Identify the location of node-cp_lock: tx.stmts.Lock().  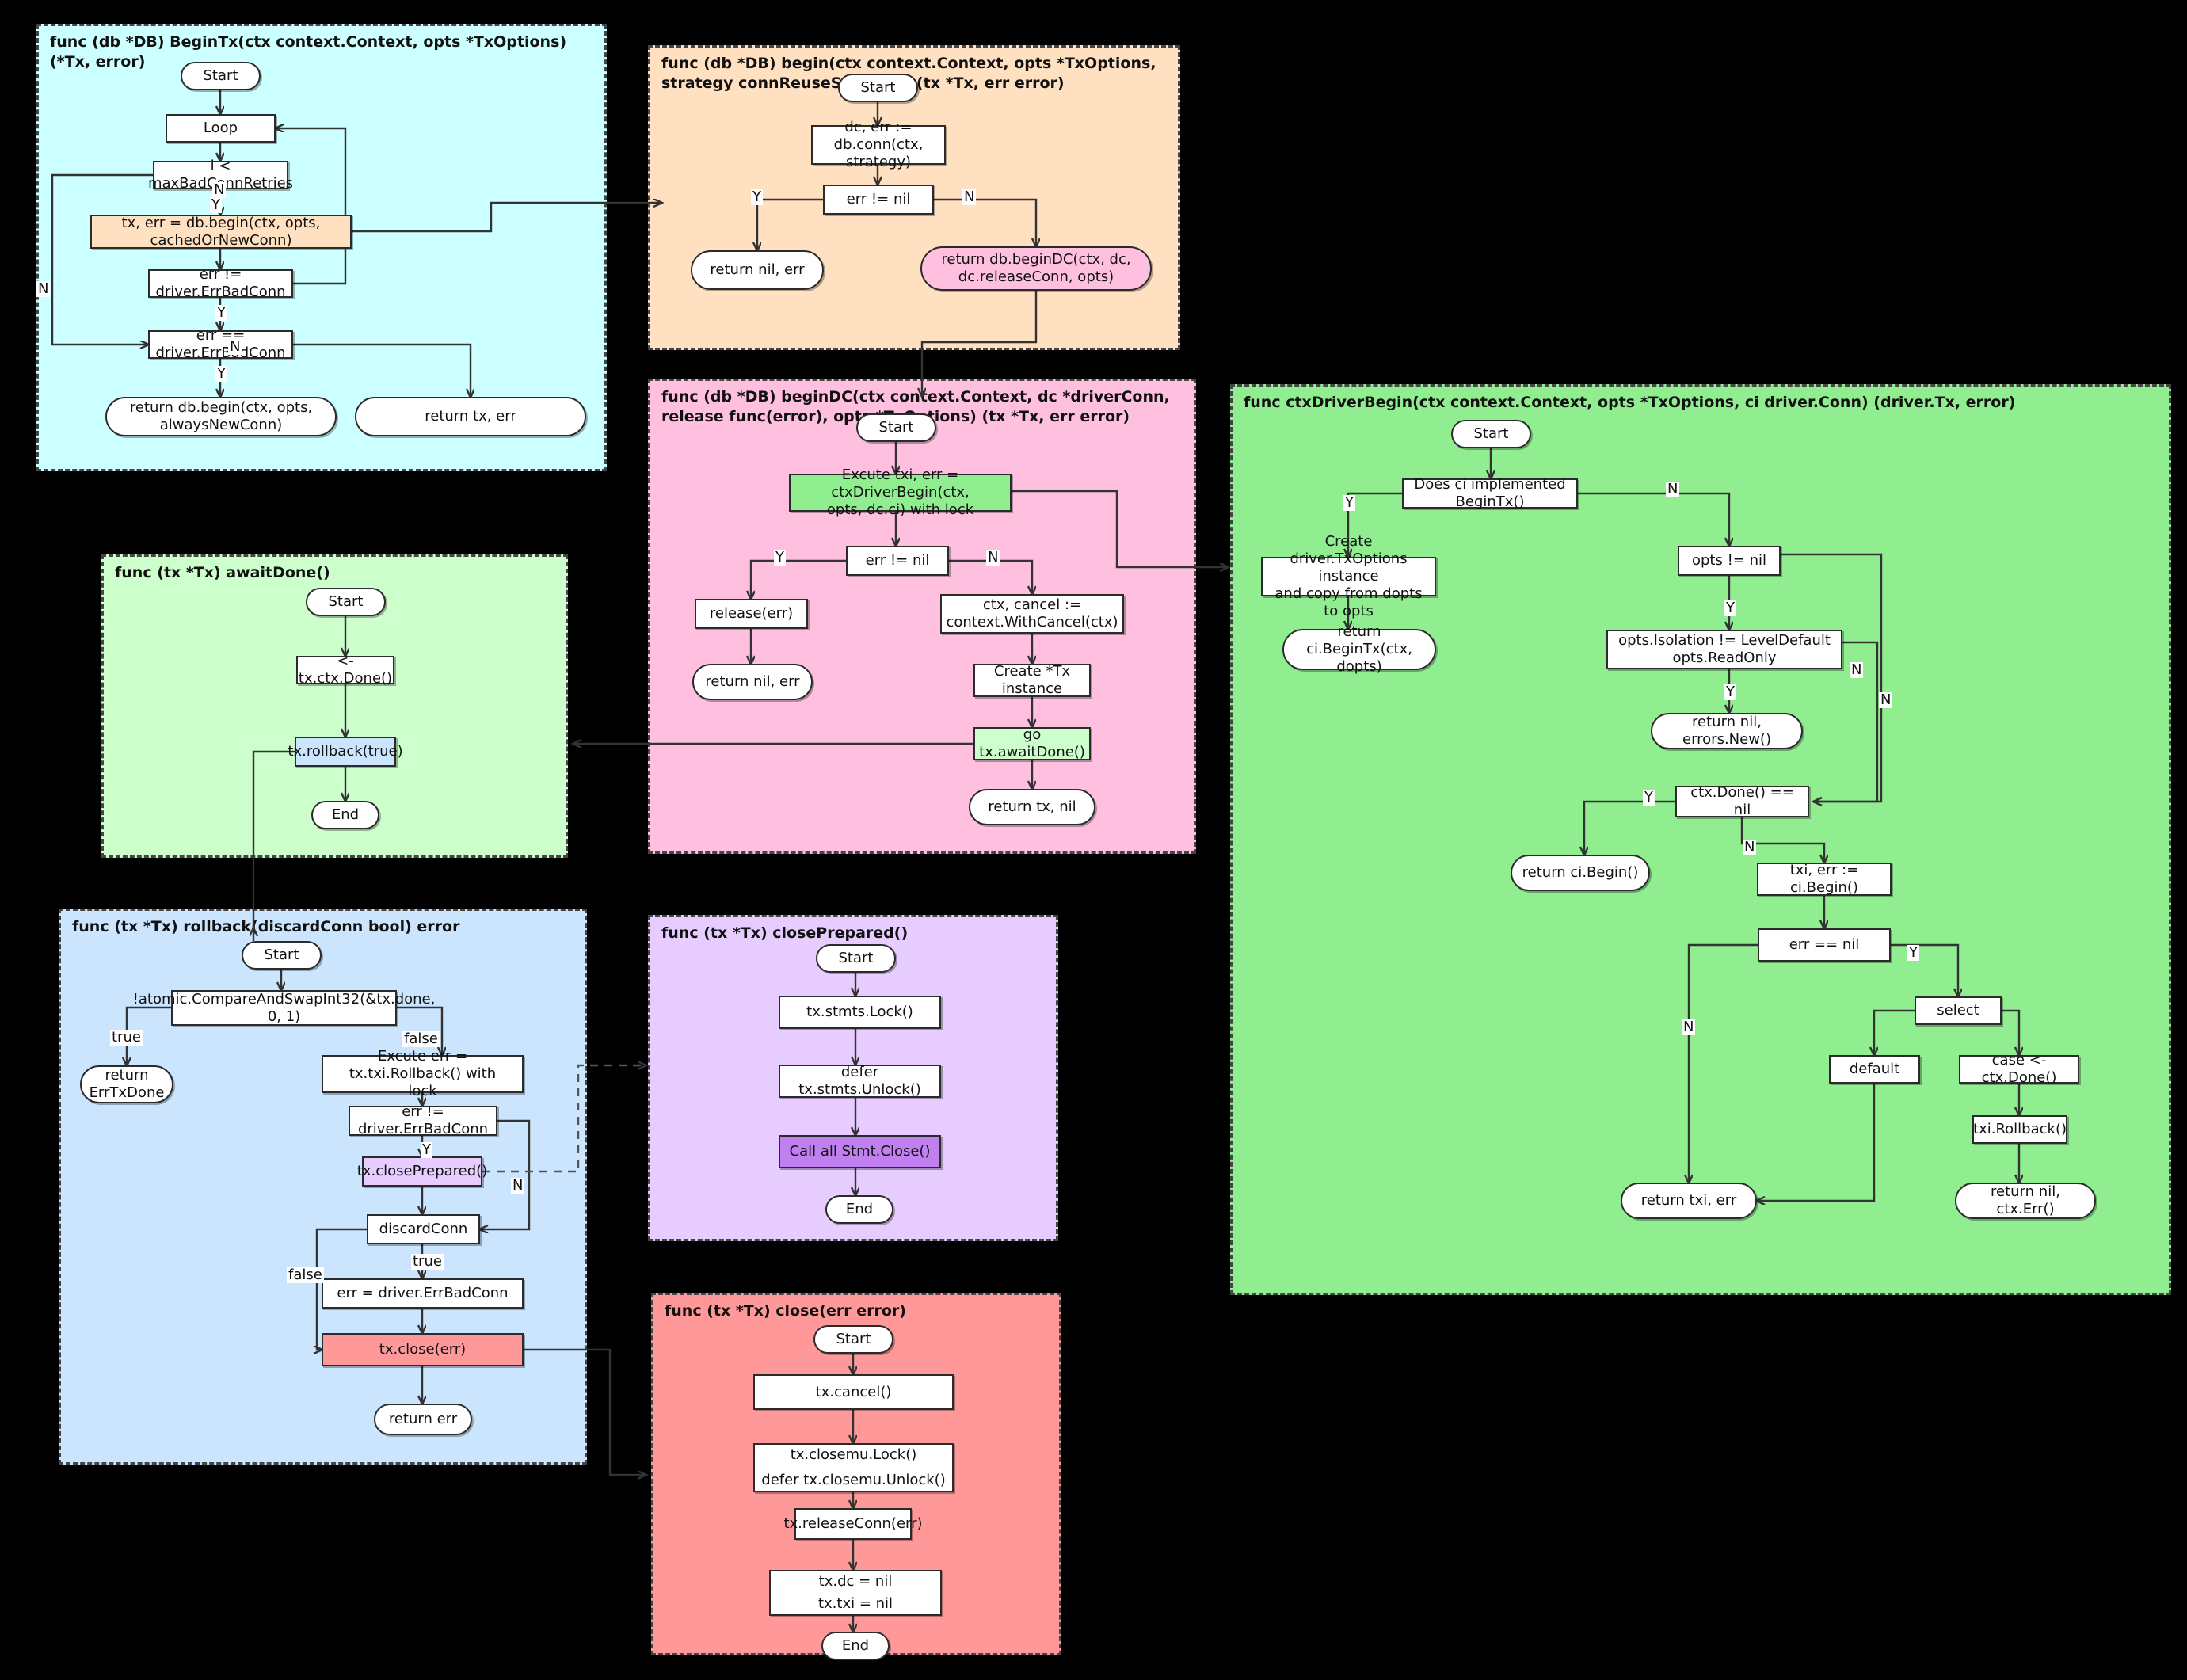
(860, 1012).